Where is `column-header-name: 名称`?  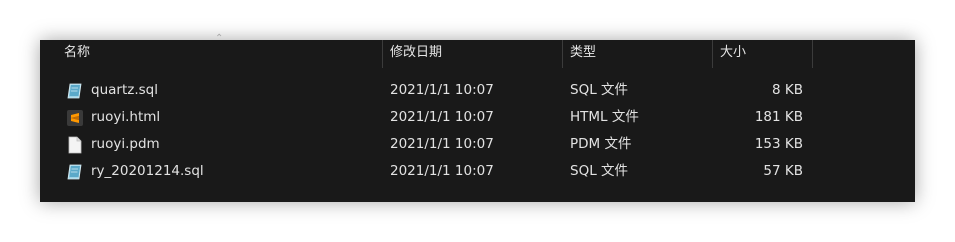 column-header-name: 名称 is located at coordinates (223, 54).